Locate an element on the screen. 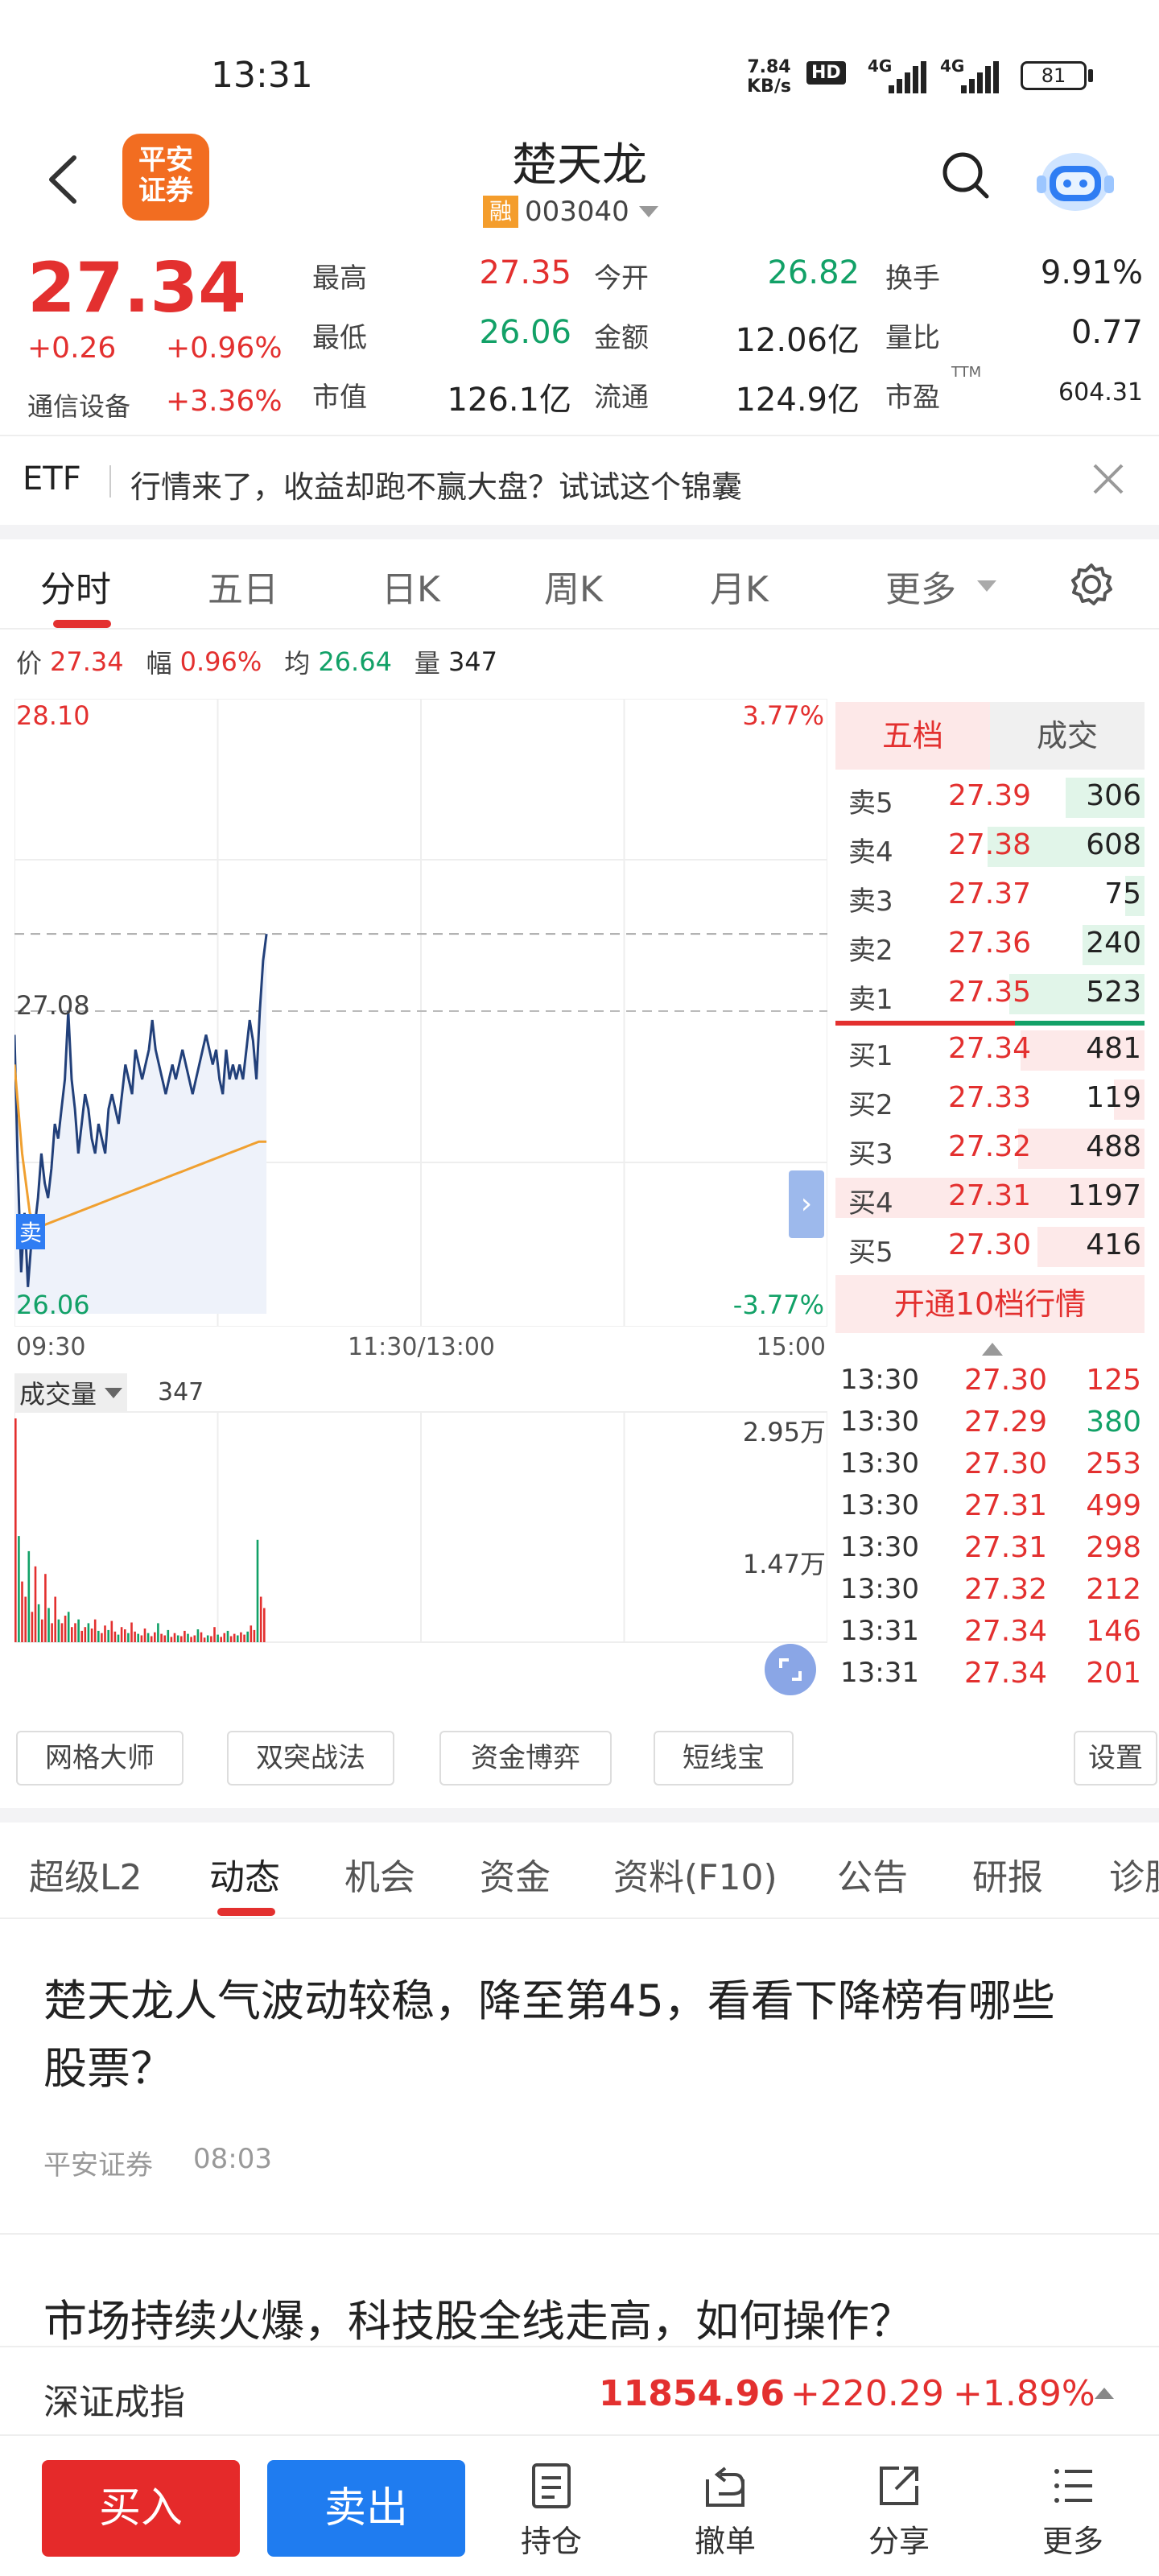 The height and width of the screenshot is (2576, 1159). orderbook-row: 卖4 27.38 608 is located at coordinates (990, 847).